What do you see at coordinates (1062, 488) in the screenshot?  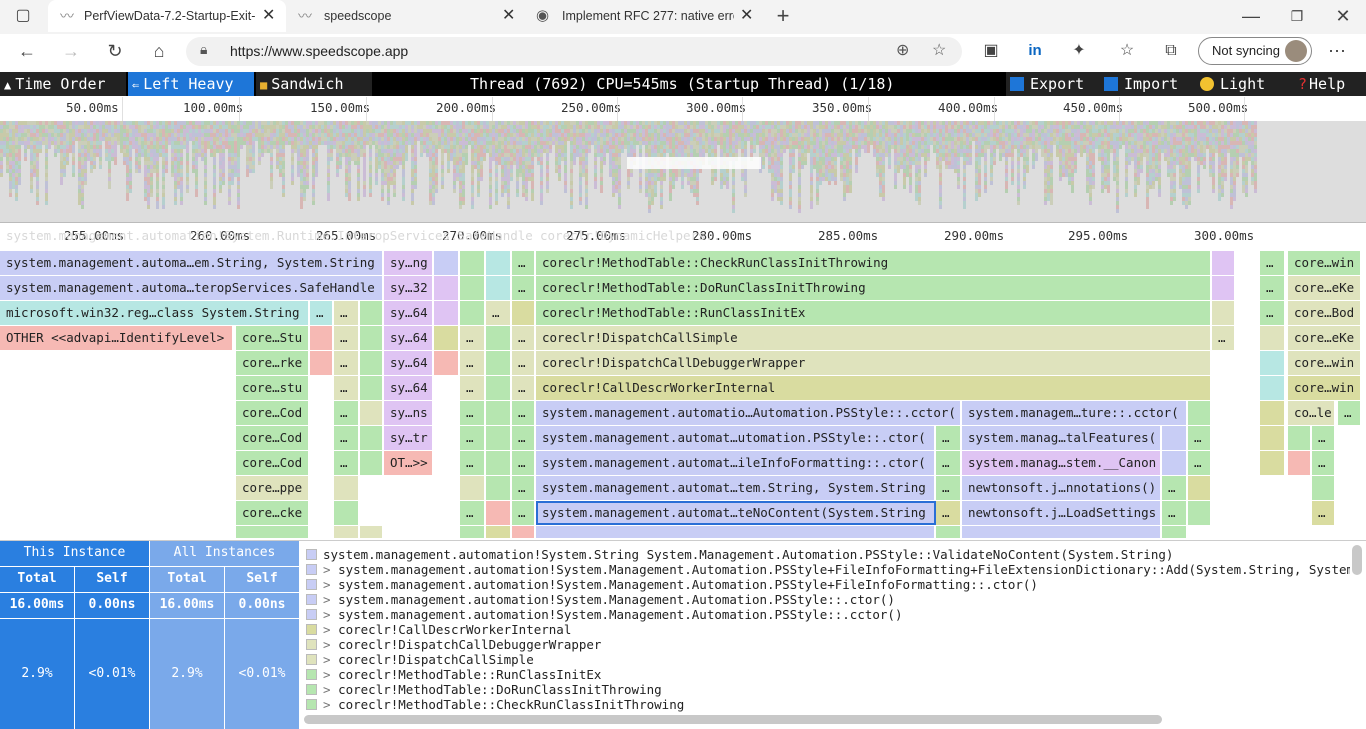 I see `flame-frame: newtonsoft.j…nnotations()` at bounding box center [1062, 488].